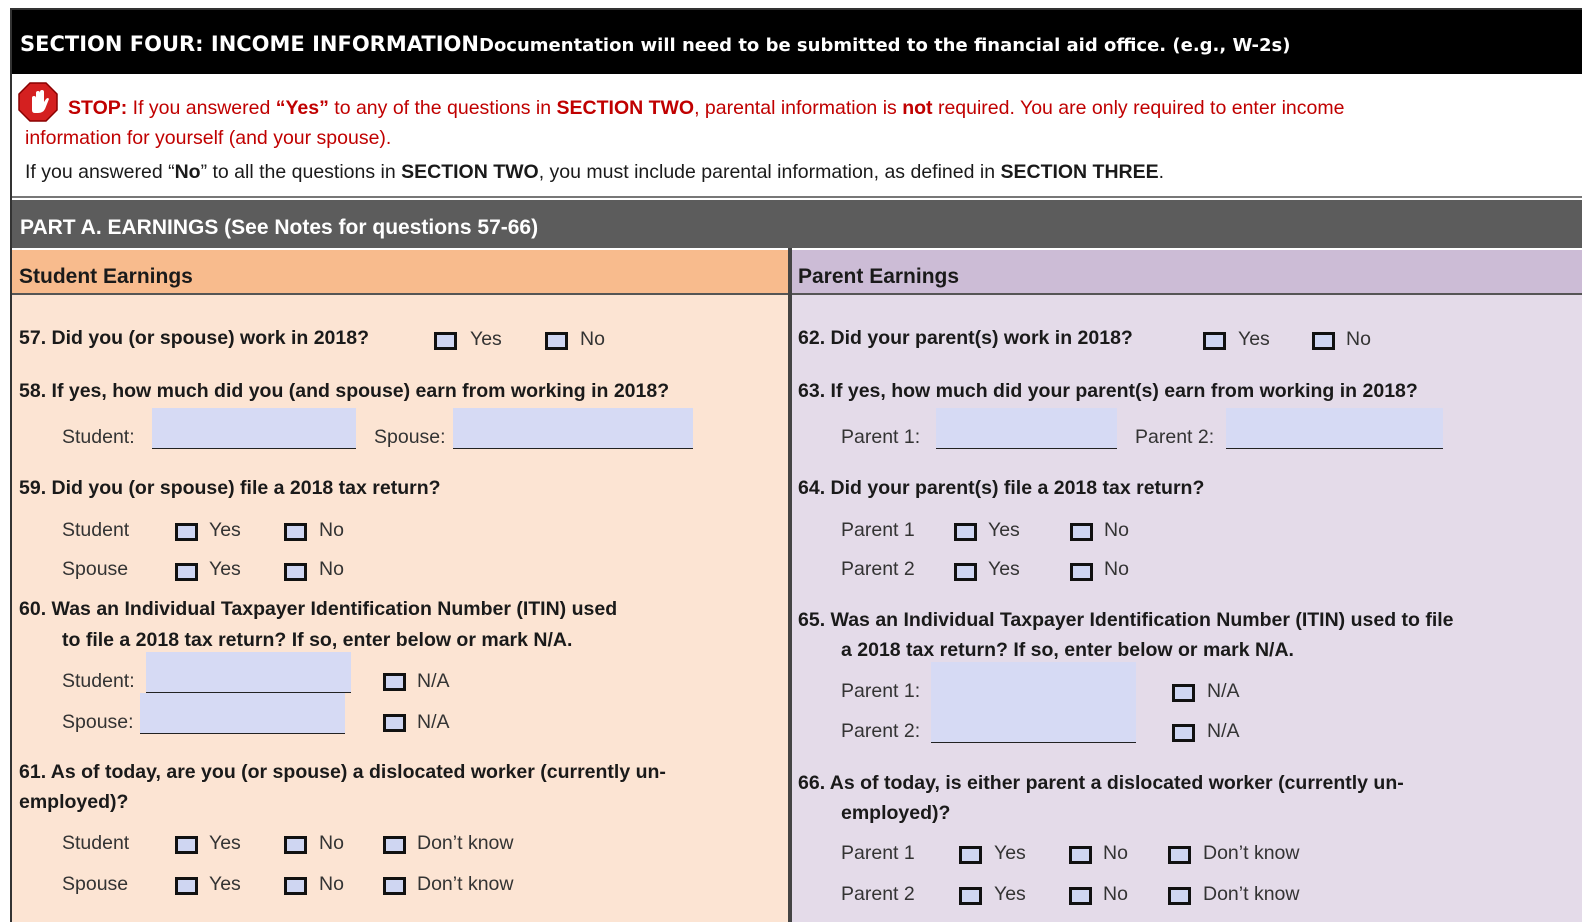 The width and height of the screenshot is (1582, 922). What do you see at coordinates (1081, 572) in the screenshot?
I see `q64-parent2-no-checkbox` at bounding box center [1081, 572].